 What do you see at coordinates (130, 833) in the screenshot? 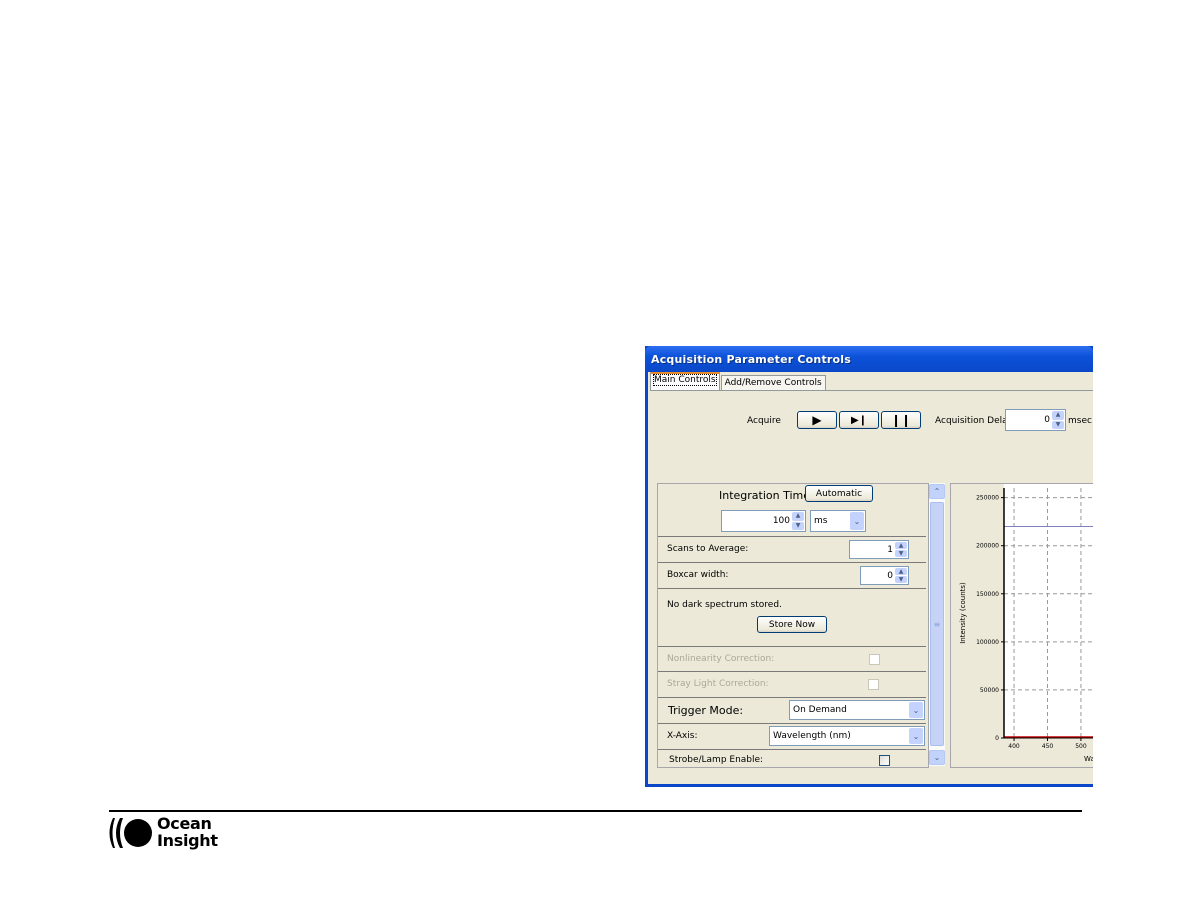
I see `logo-mark-icon` at bounding box center [130, 833].